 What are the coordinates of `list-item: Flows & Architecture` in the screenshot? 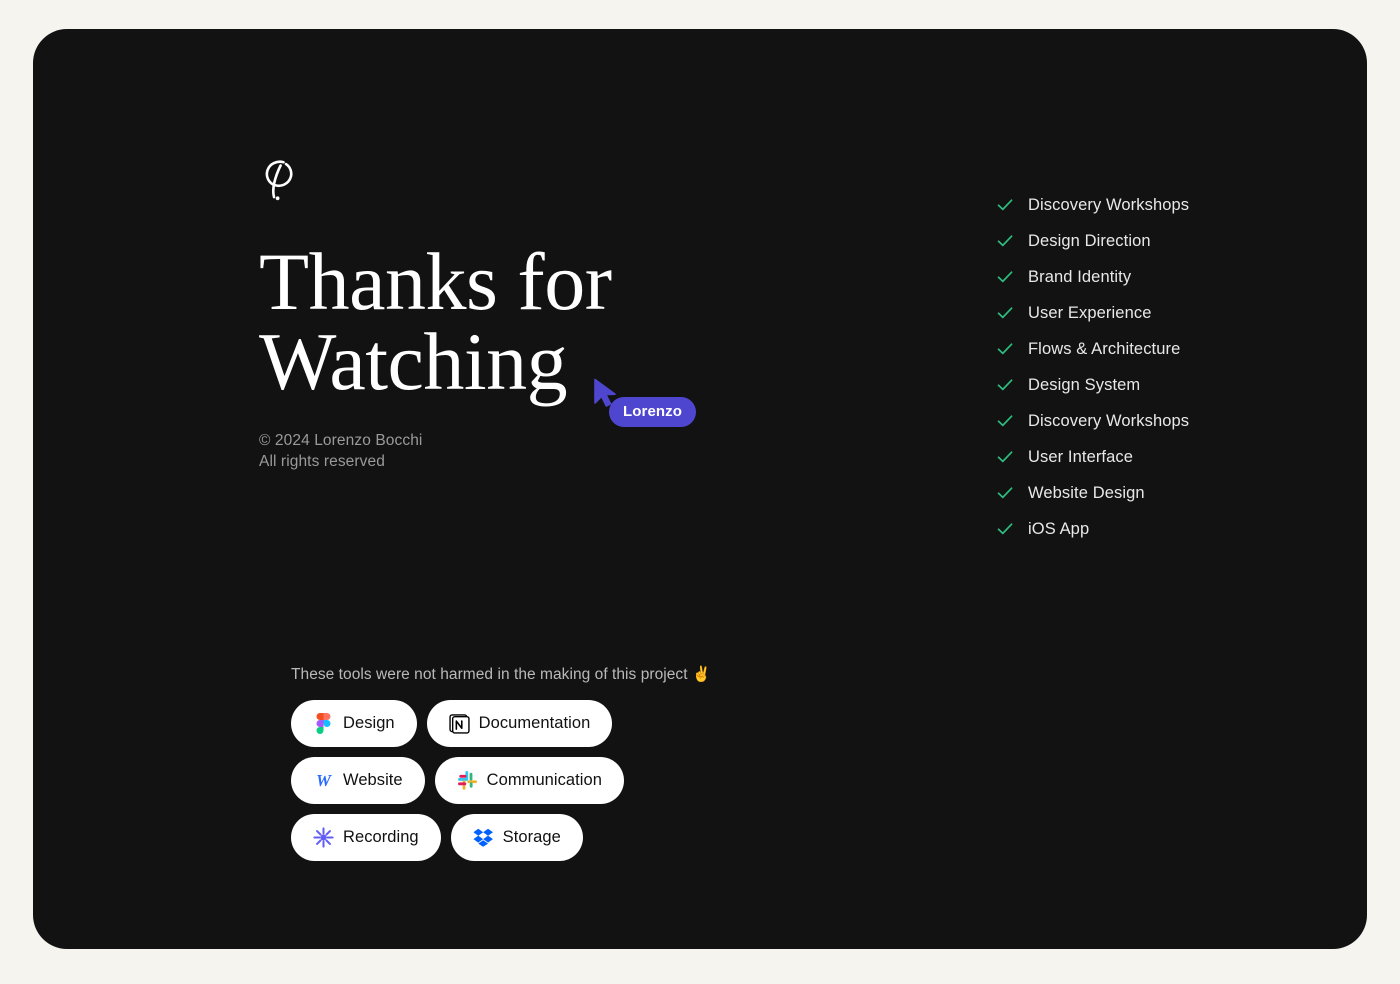 It's located at (1161, 349).